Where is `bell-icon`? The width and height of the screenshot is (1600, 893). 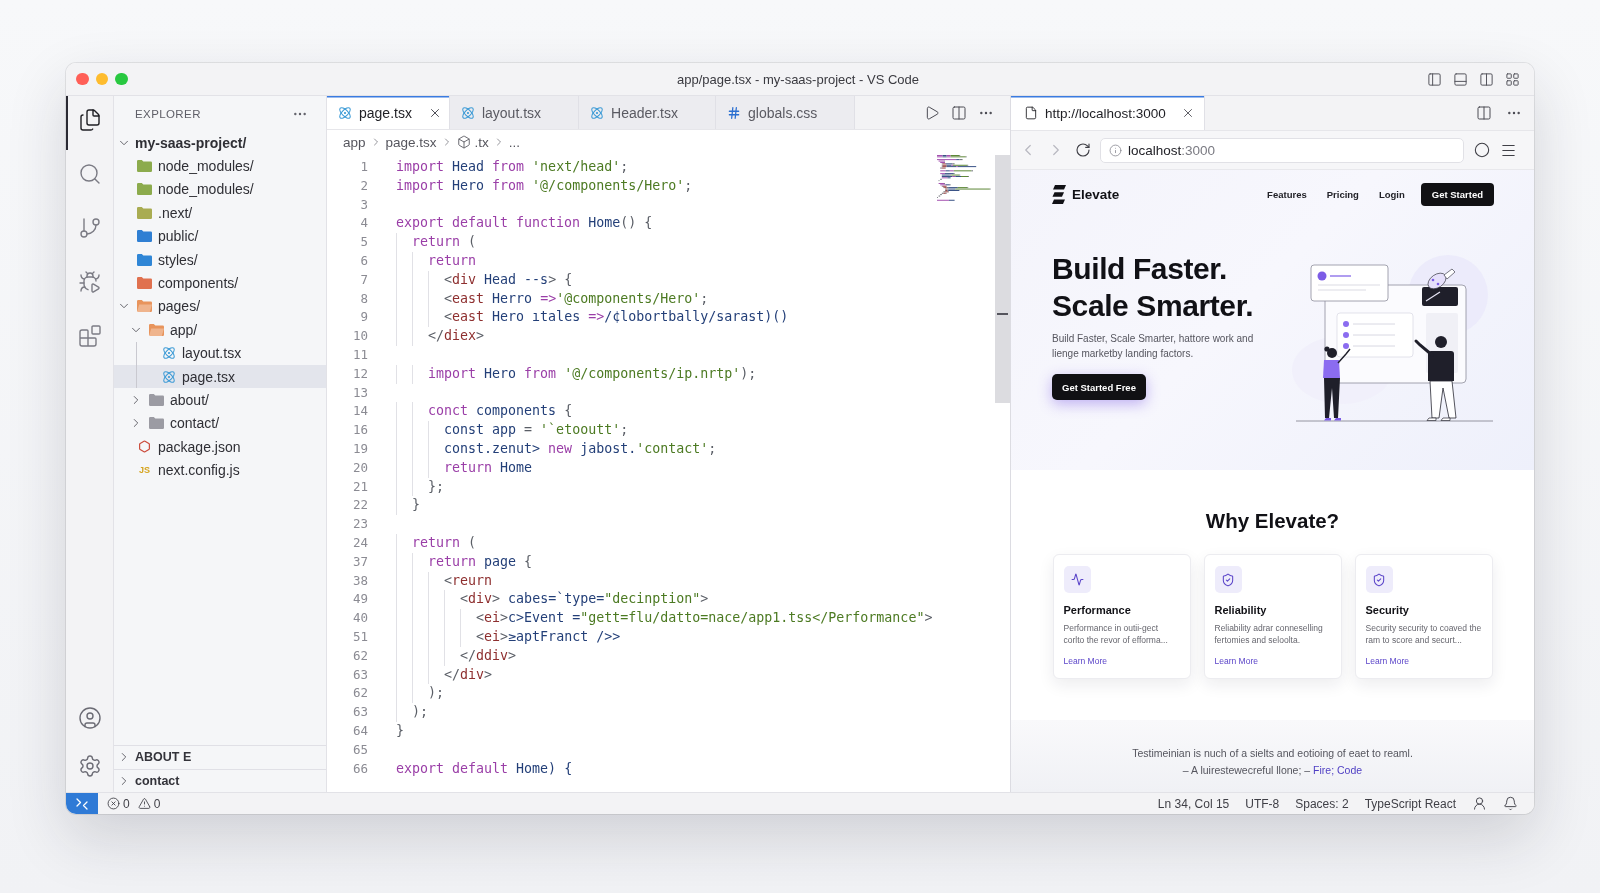
bell-icon is located at coordinates (1510, 803).